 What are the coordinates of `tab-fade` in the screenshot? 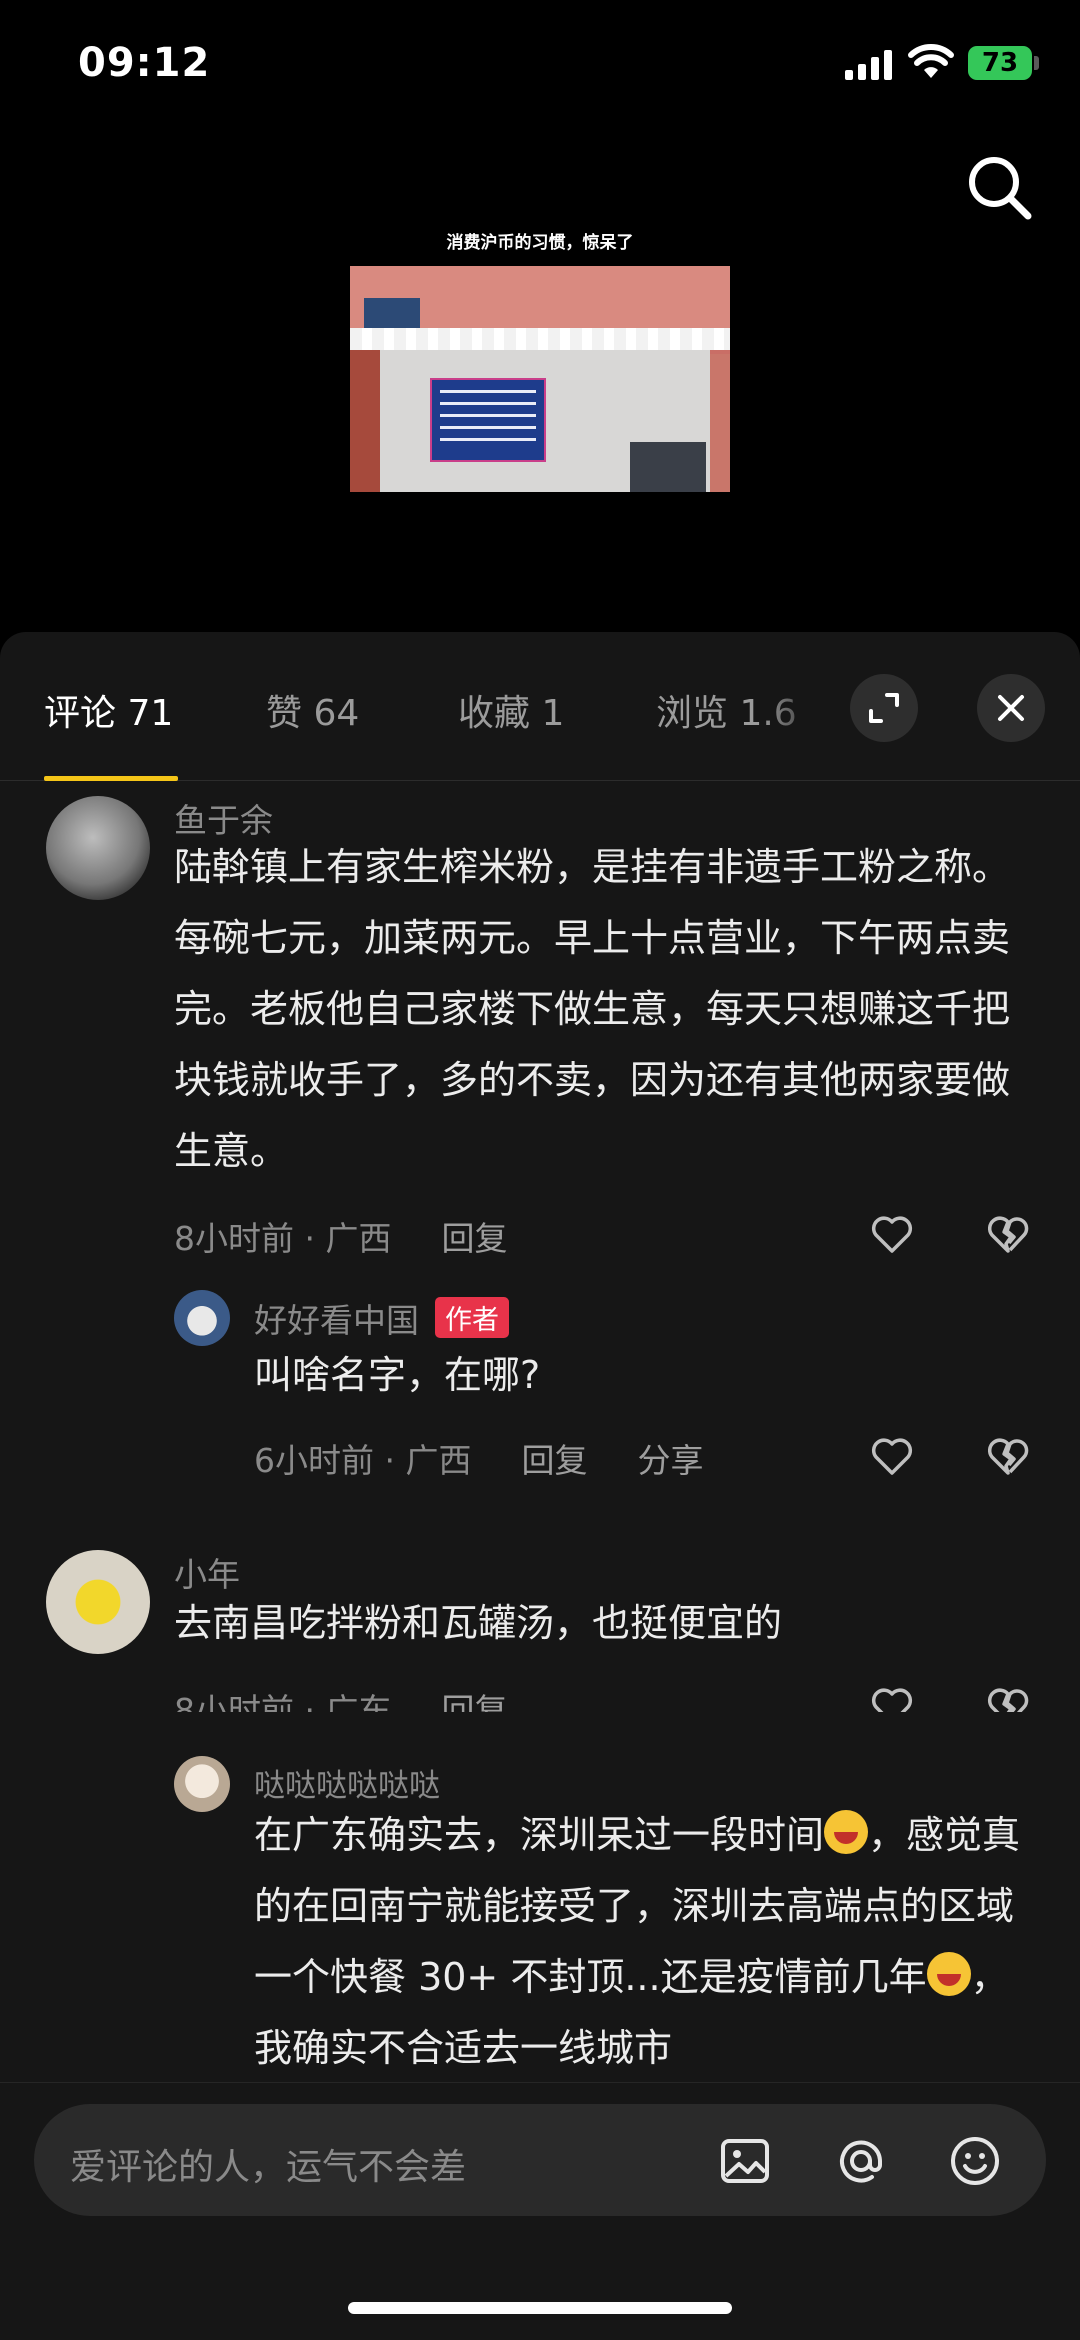 It's located at (795, 707).